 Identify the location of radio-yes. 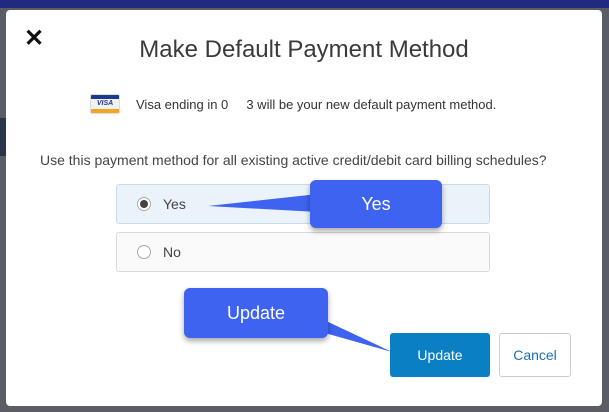
(144, 204).